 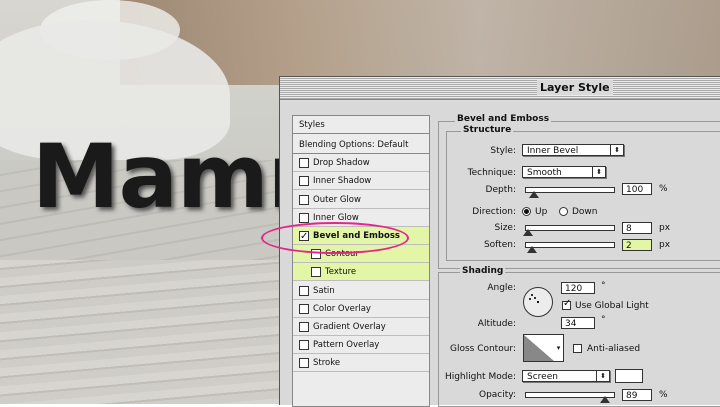 What do you see at coordinates (499, 245) in the screenshot?
I see `soften-label: Soften:` at bounding box center [499, 245].